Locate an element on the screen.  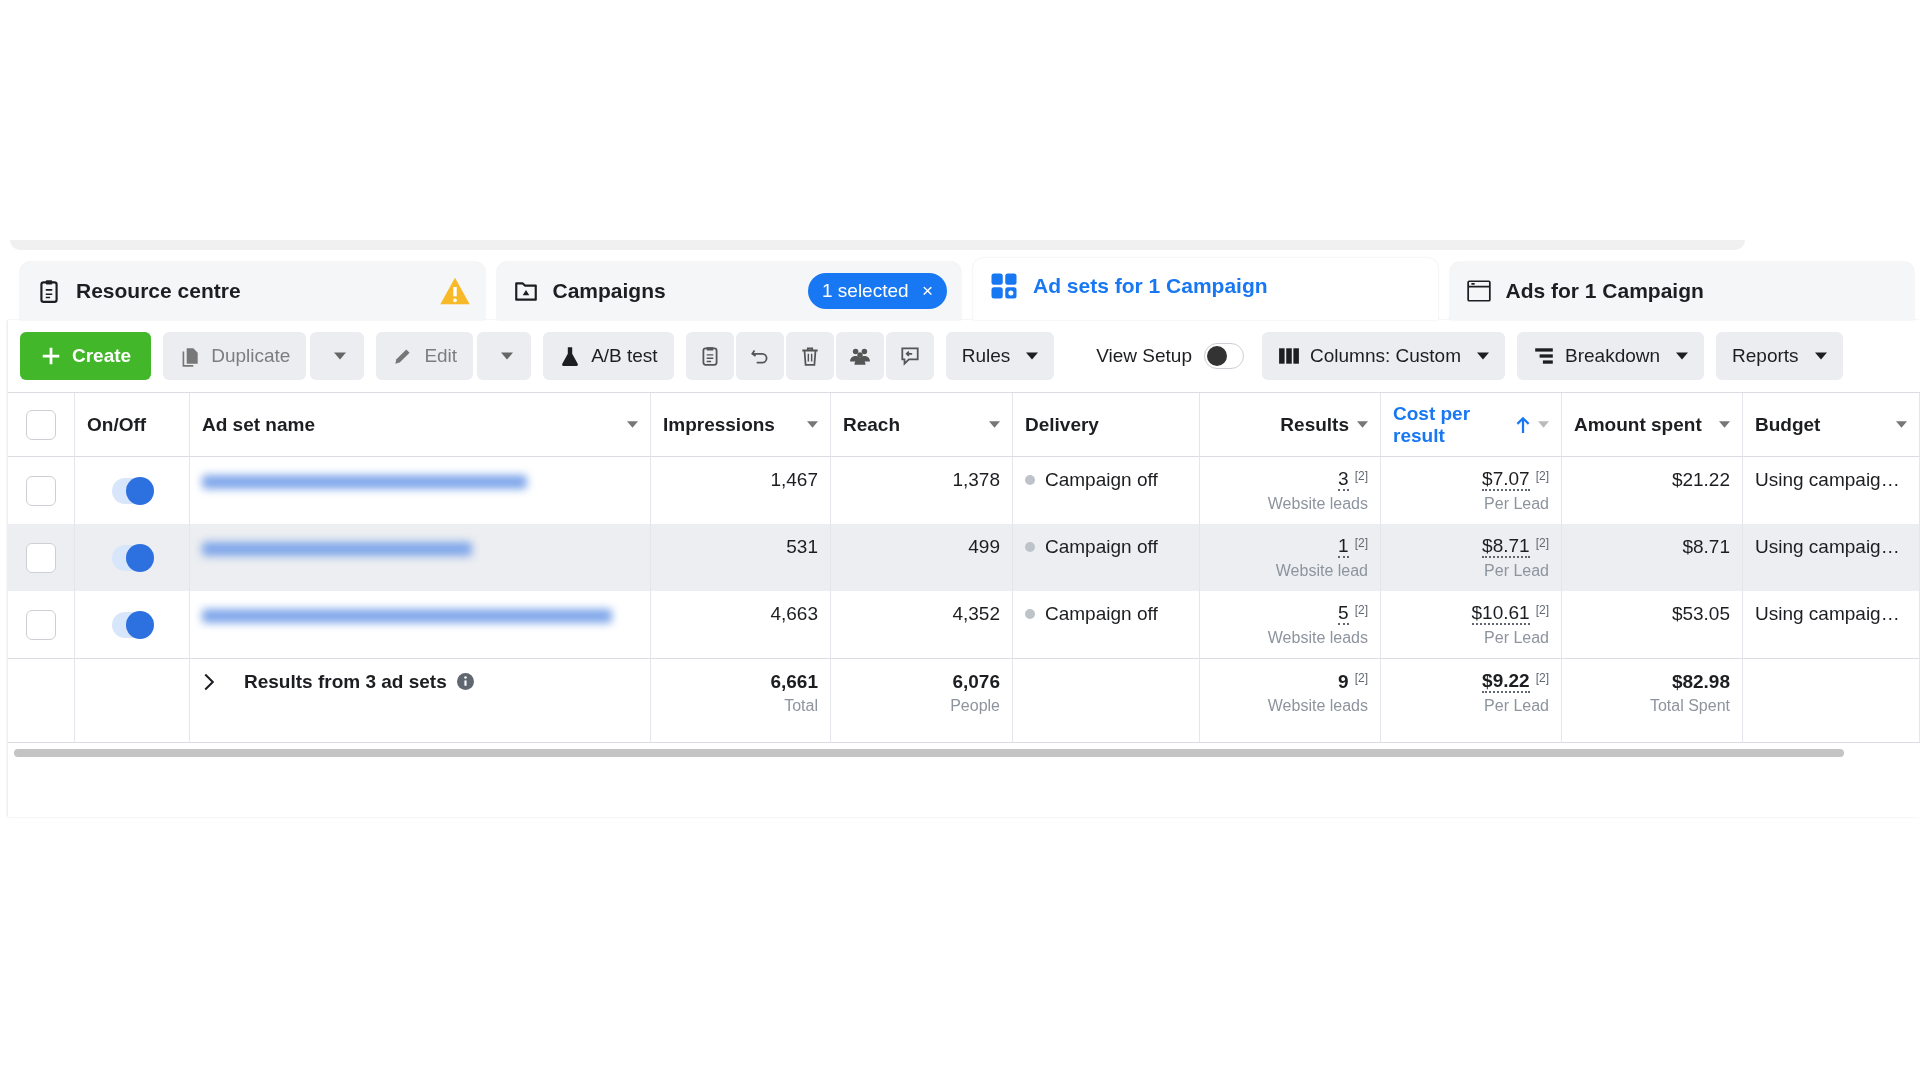
clipboard-button is located at coordinates (709, 356).